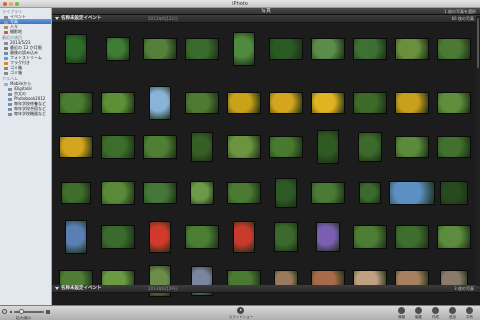  Describe the element at coordinates (478, 151) in the screenshot. I see `vertical-scrollbar` at that location.